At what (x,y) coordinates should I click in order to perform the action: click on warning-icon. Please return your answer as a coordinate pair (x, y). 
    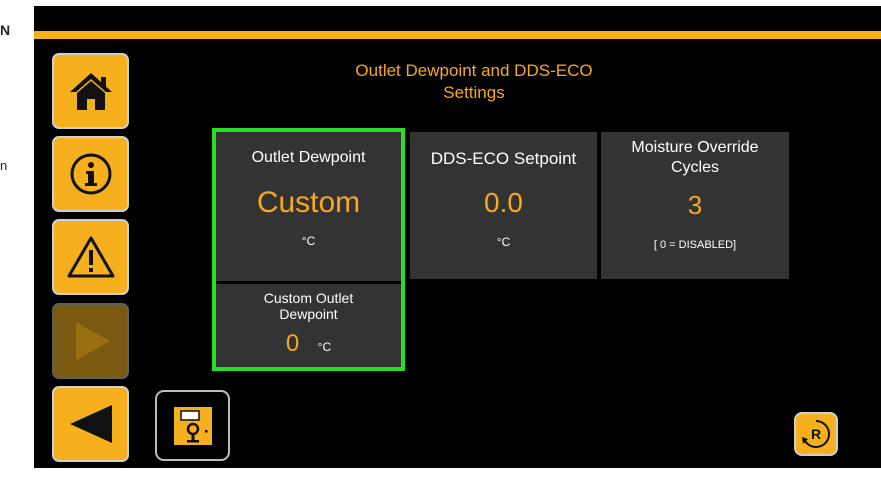
    Looking at the image, I should click on (90, 257).